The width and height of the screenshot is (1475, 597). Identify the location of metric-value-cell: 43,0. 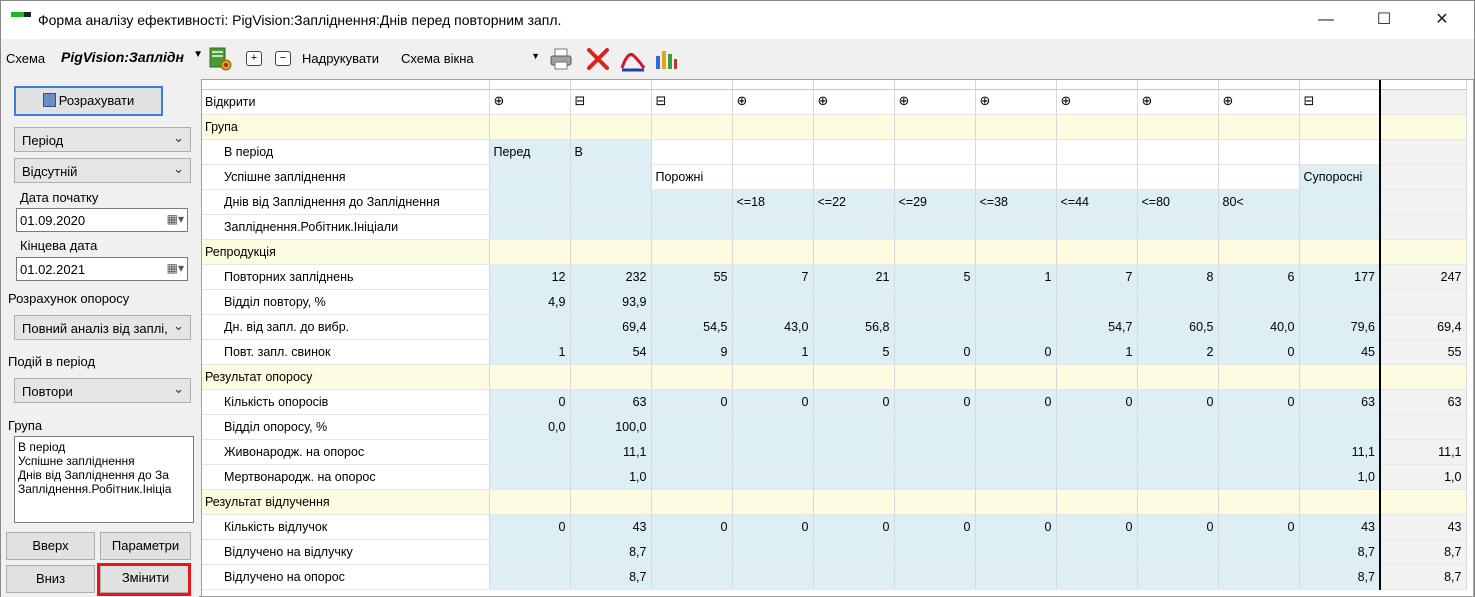
(773, 327).